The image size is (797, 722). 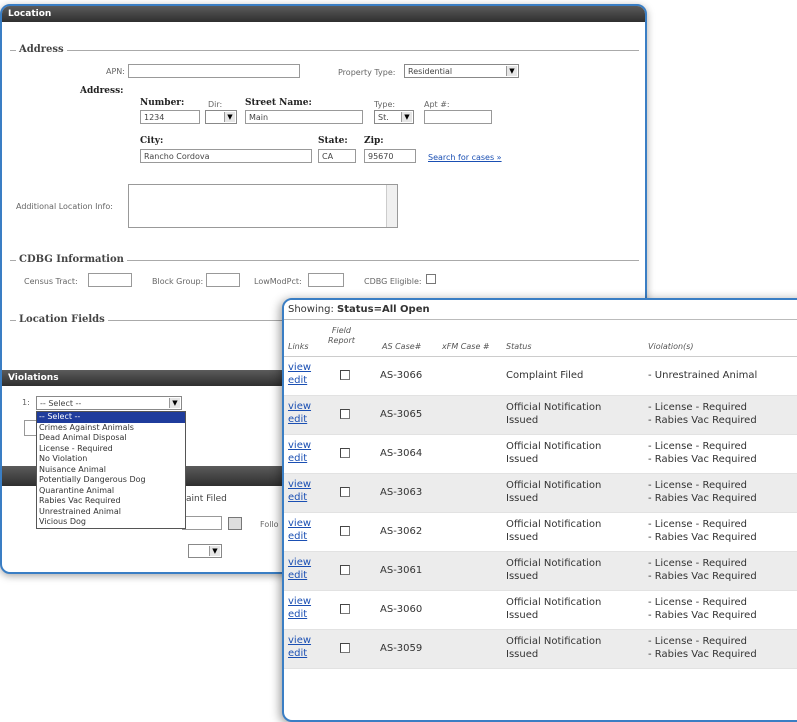 I want to click on violation-option: Dead Animal Disposal, so click(x=111, y=438).